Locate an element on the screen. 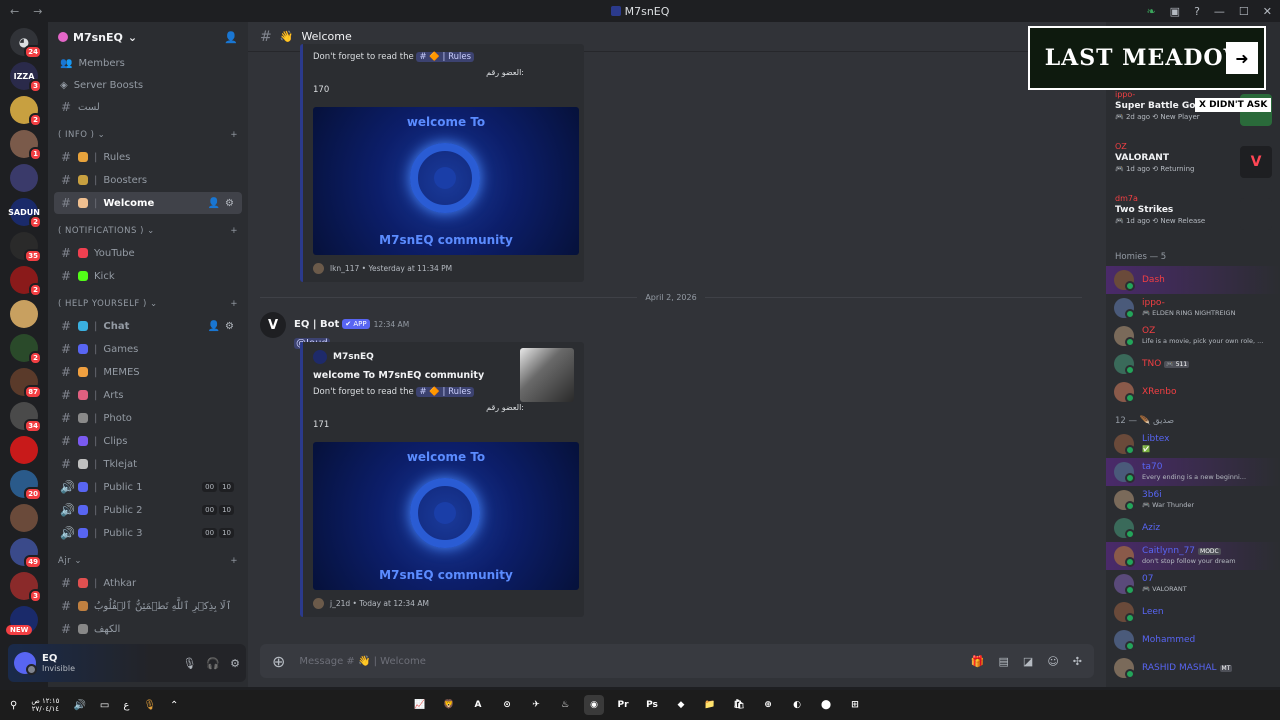  member-row: Dash is located at coordinates (1193, 280).